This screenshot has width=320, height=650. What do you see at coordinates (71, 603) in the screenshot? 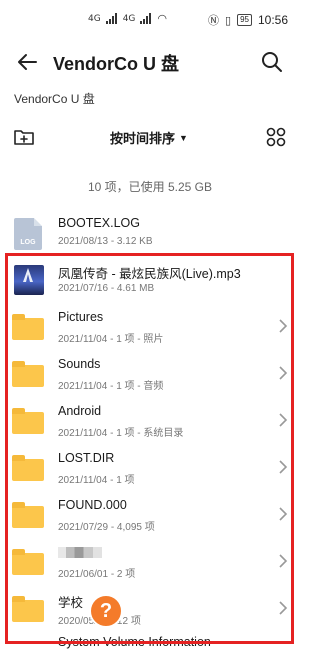
I see `file-name: 学校` at bounding box center [71, 603].